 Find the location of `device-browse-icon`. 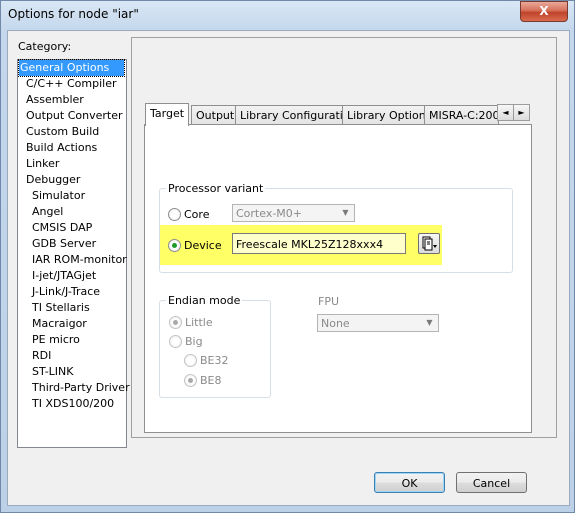

device-browse-icon is located at coordinates (429, 243).